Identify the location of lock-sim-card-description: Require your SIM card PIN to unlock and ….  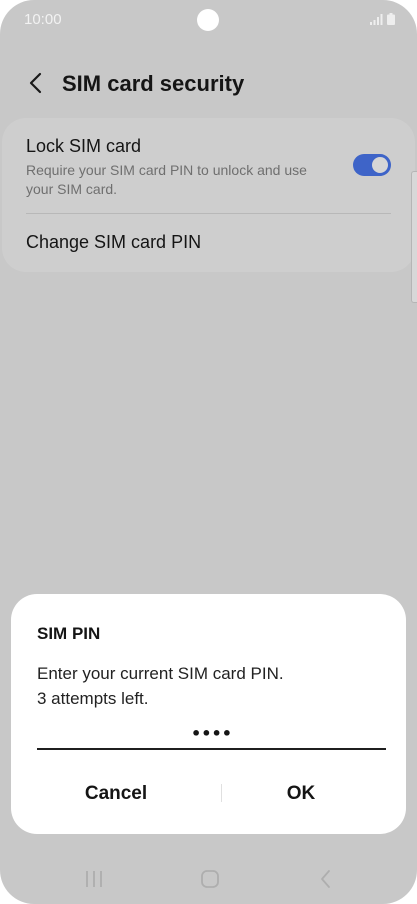
(166, 179).